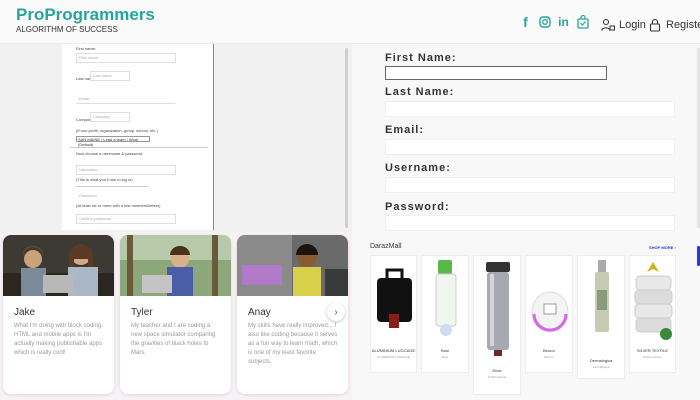 Image resolution: width=700 pixels, height=400 pixels. I want to click on product-card: SILVER TEXTILE Textile Factory, so click(652, 314).